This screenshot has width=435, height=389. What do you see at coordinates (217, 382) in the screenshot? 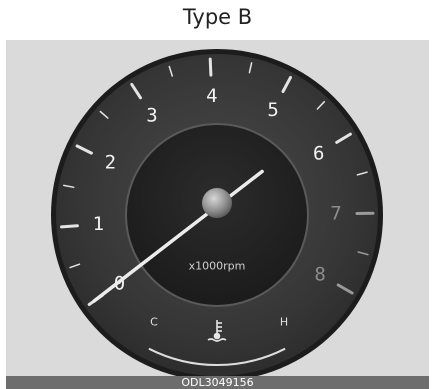
I see `image-caption: ODL3049156` at bounding box center [217, 382].